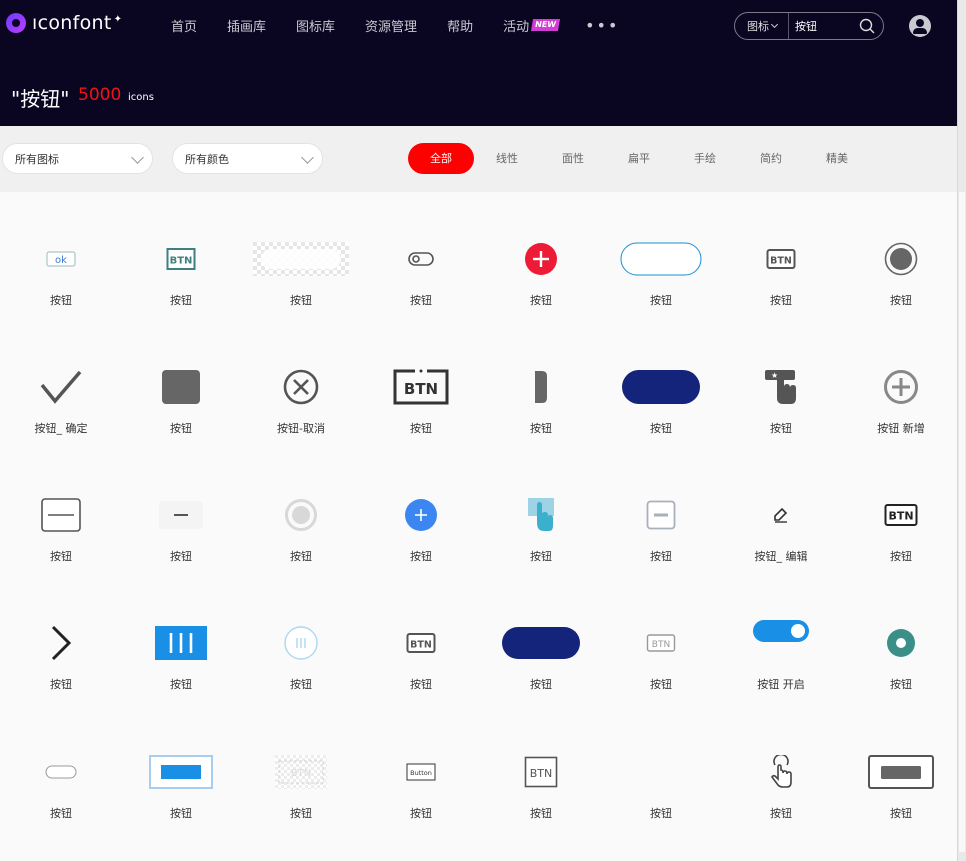 The width and height of the screenshot is (966, 861). What do you see at coordinates (827, 26) in the screenshot?
I see `search-input` at bounding box center [827, 26].